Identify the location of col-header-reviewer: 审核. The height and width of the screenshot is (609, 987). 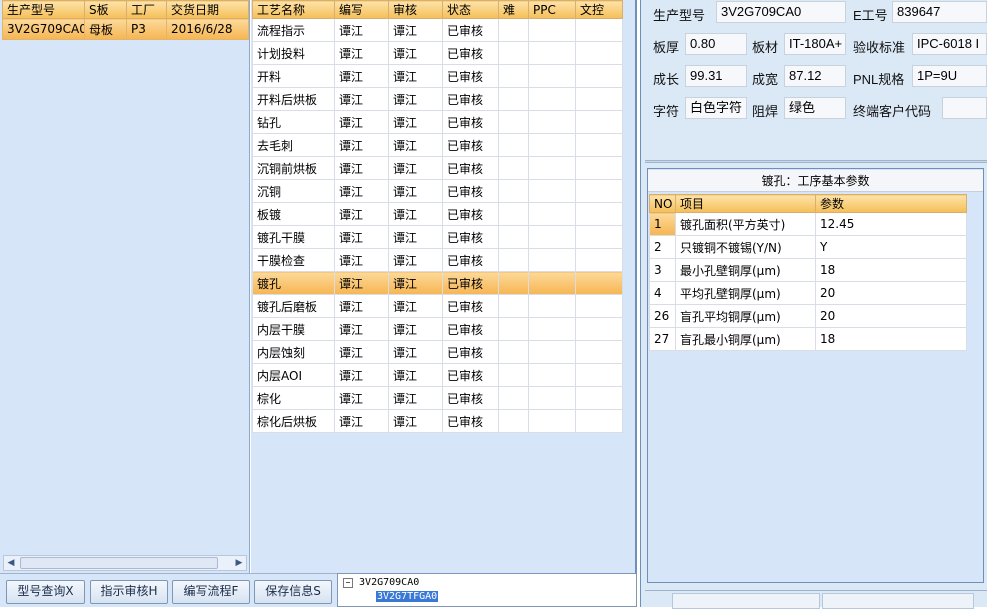
(415, 9).